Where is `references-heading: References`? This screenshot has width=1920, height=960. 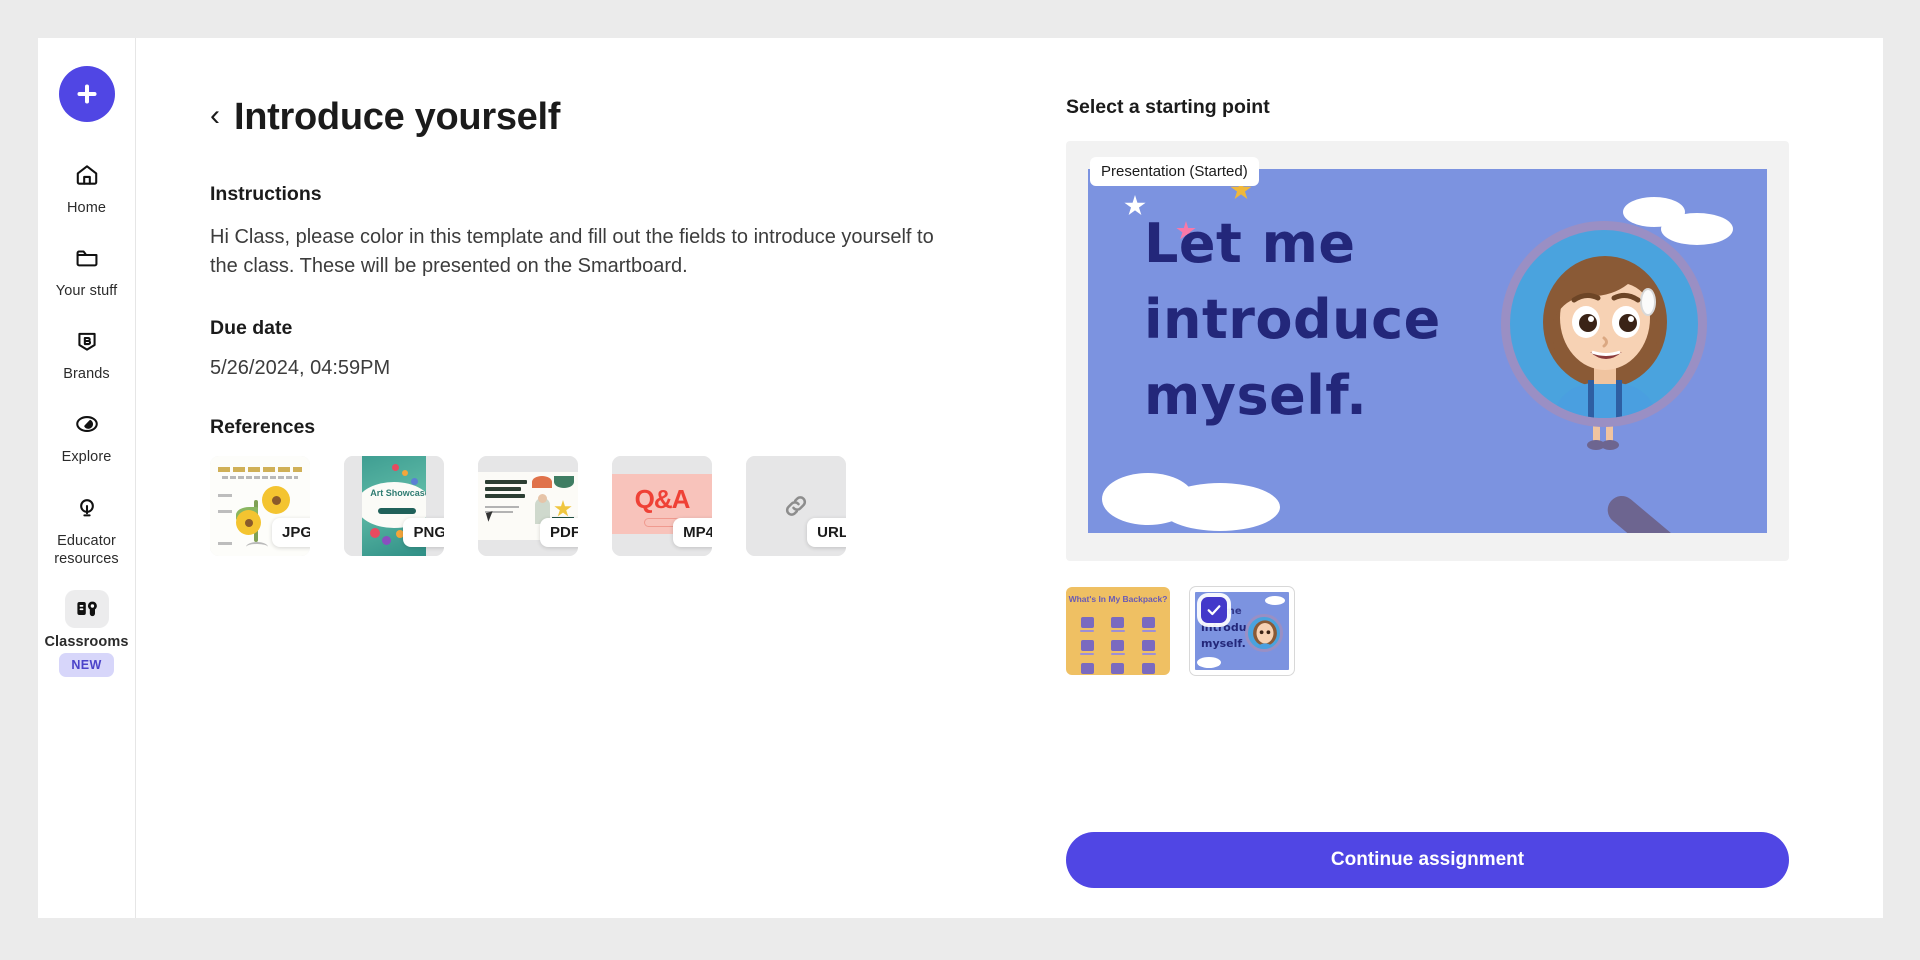 references-heading: References is located at coordinates (263, 427).